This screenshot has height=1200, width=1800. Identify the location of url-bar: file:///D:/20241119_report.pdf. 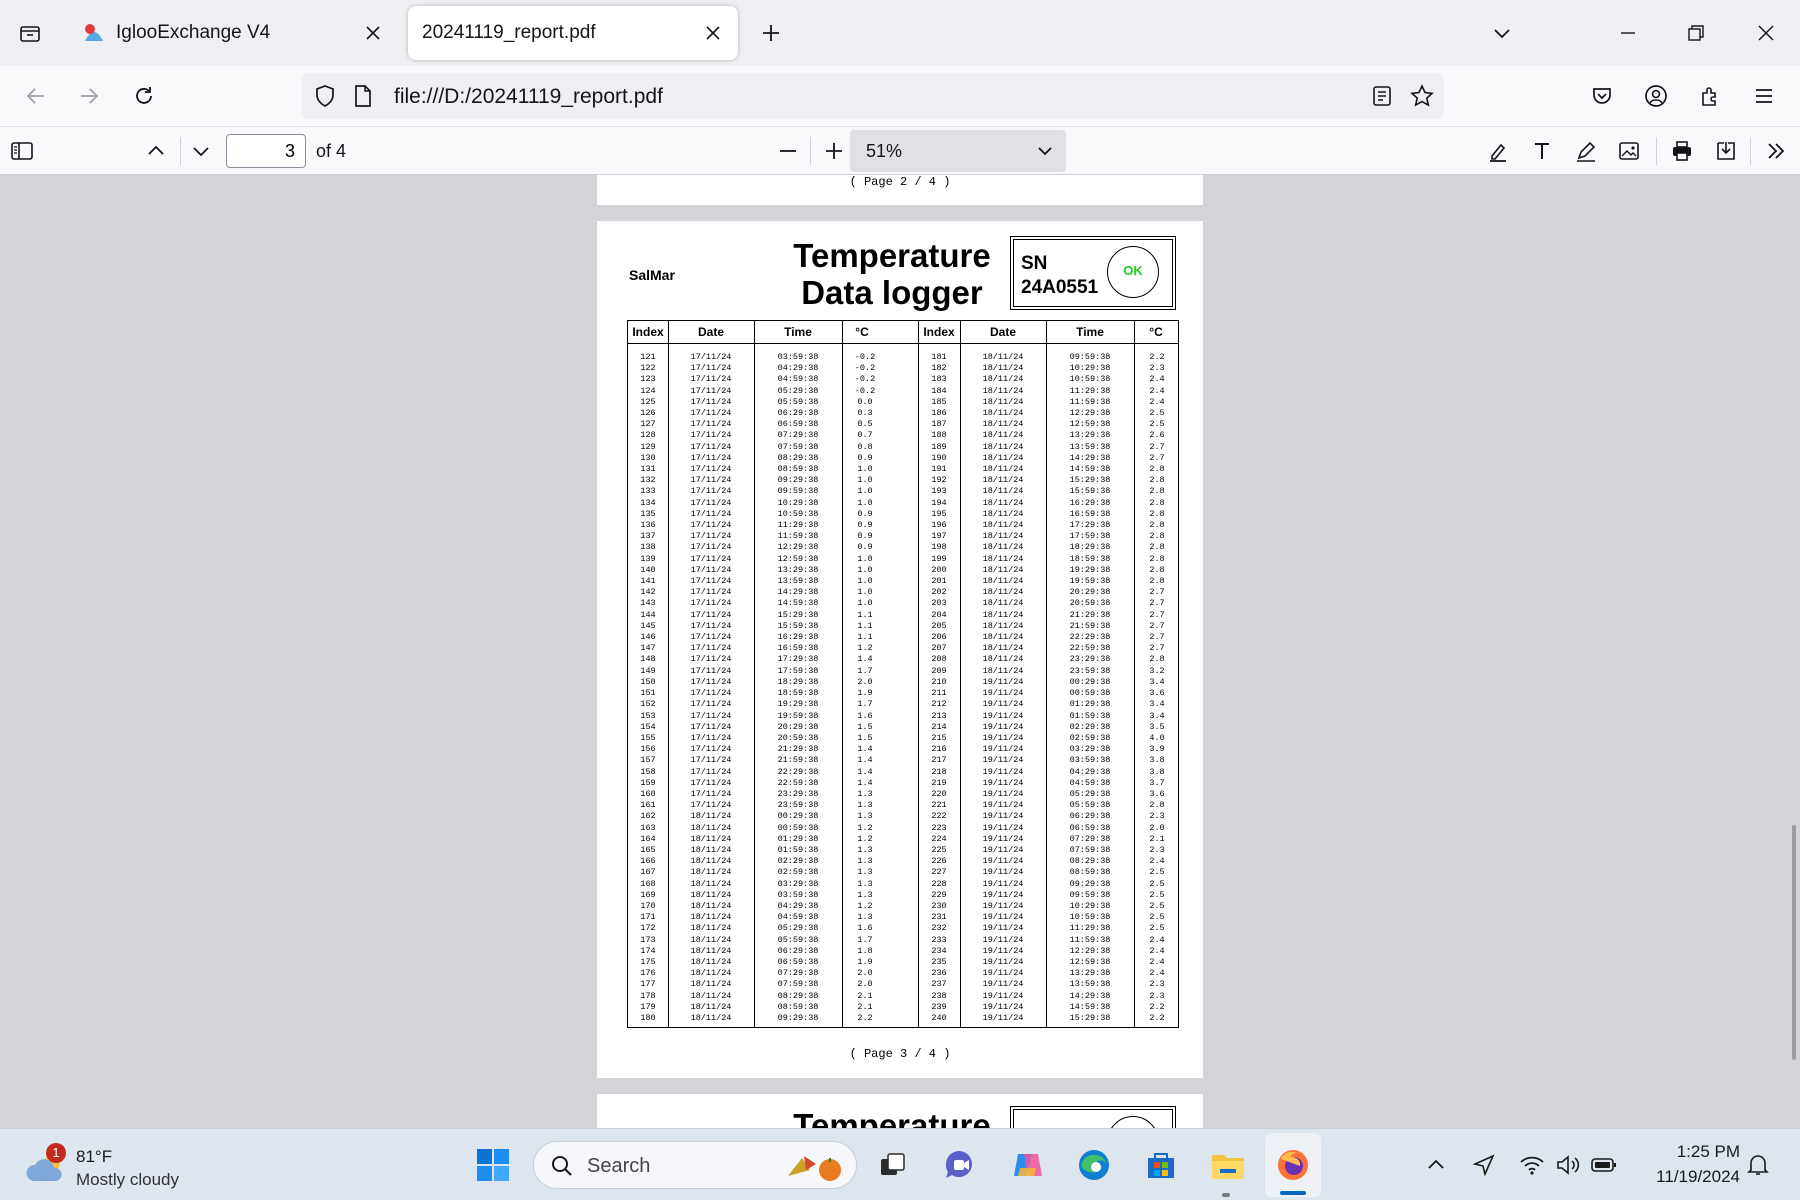
(873, 96).